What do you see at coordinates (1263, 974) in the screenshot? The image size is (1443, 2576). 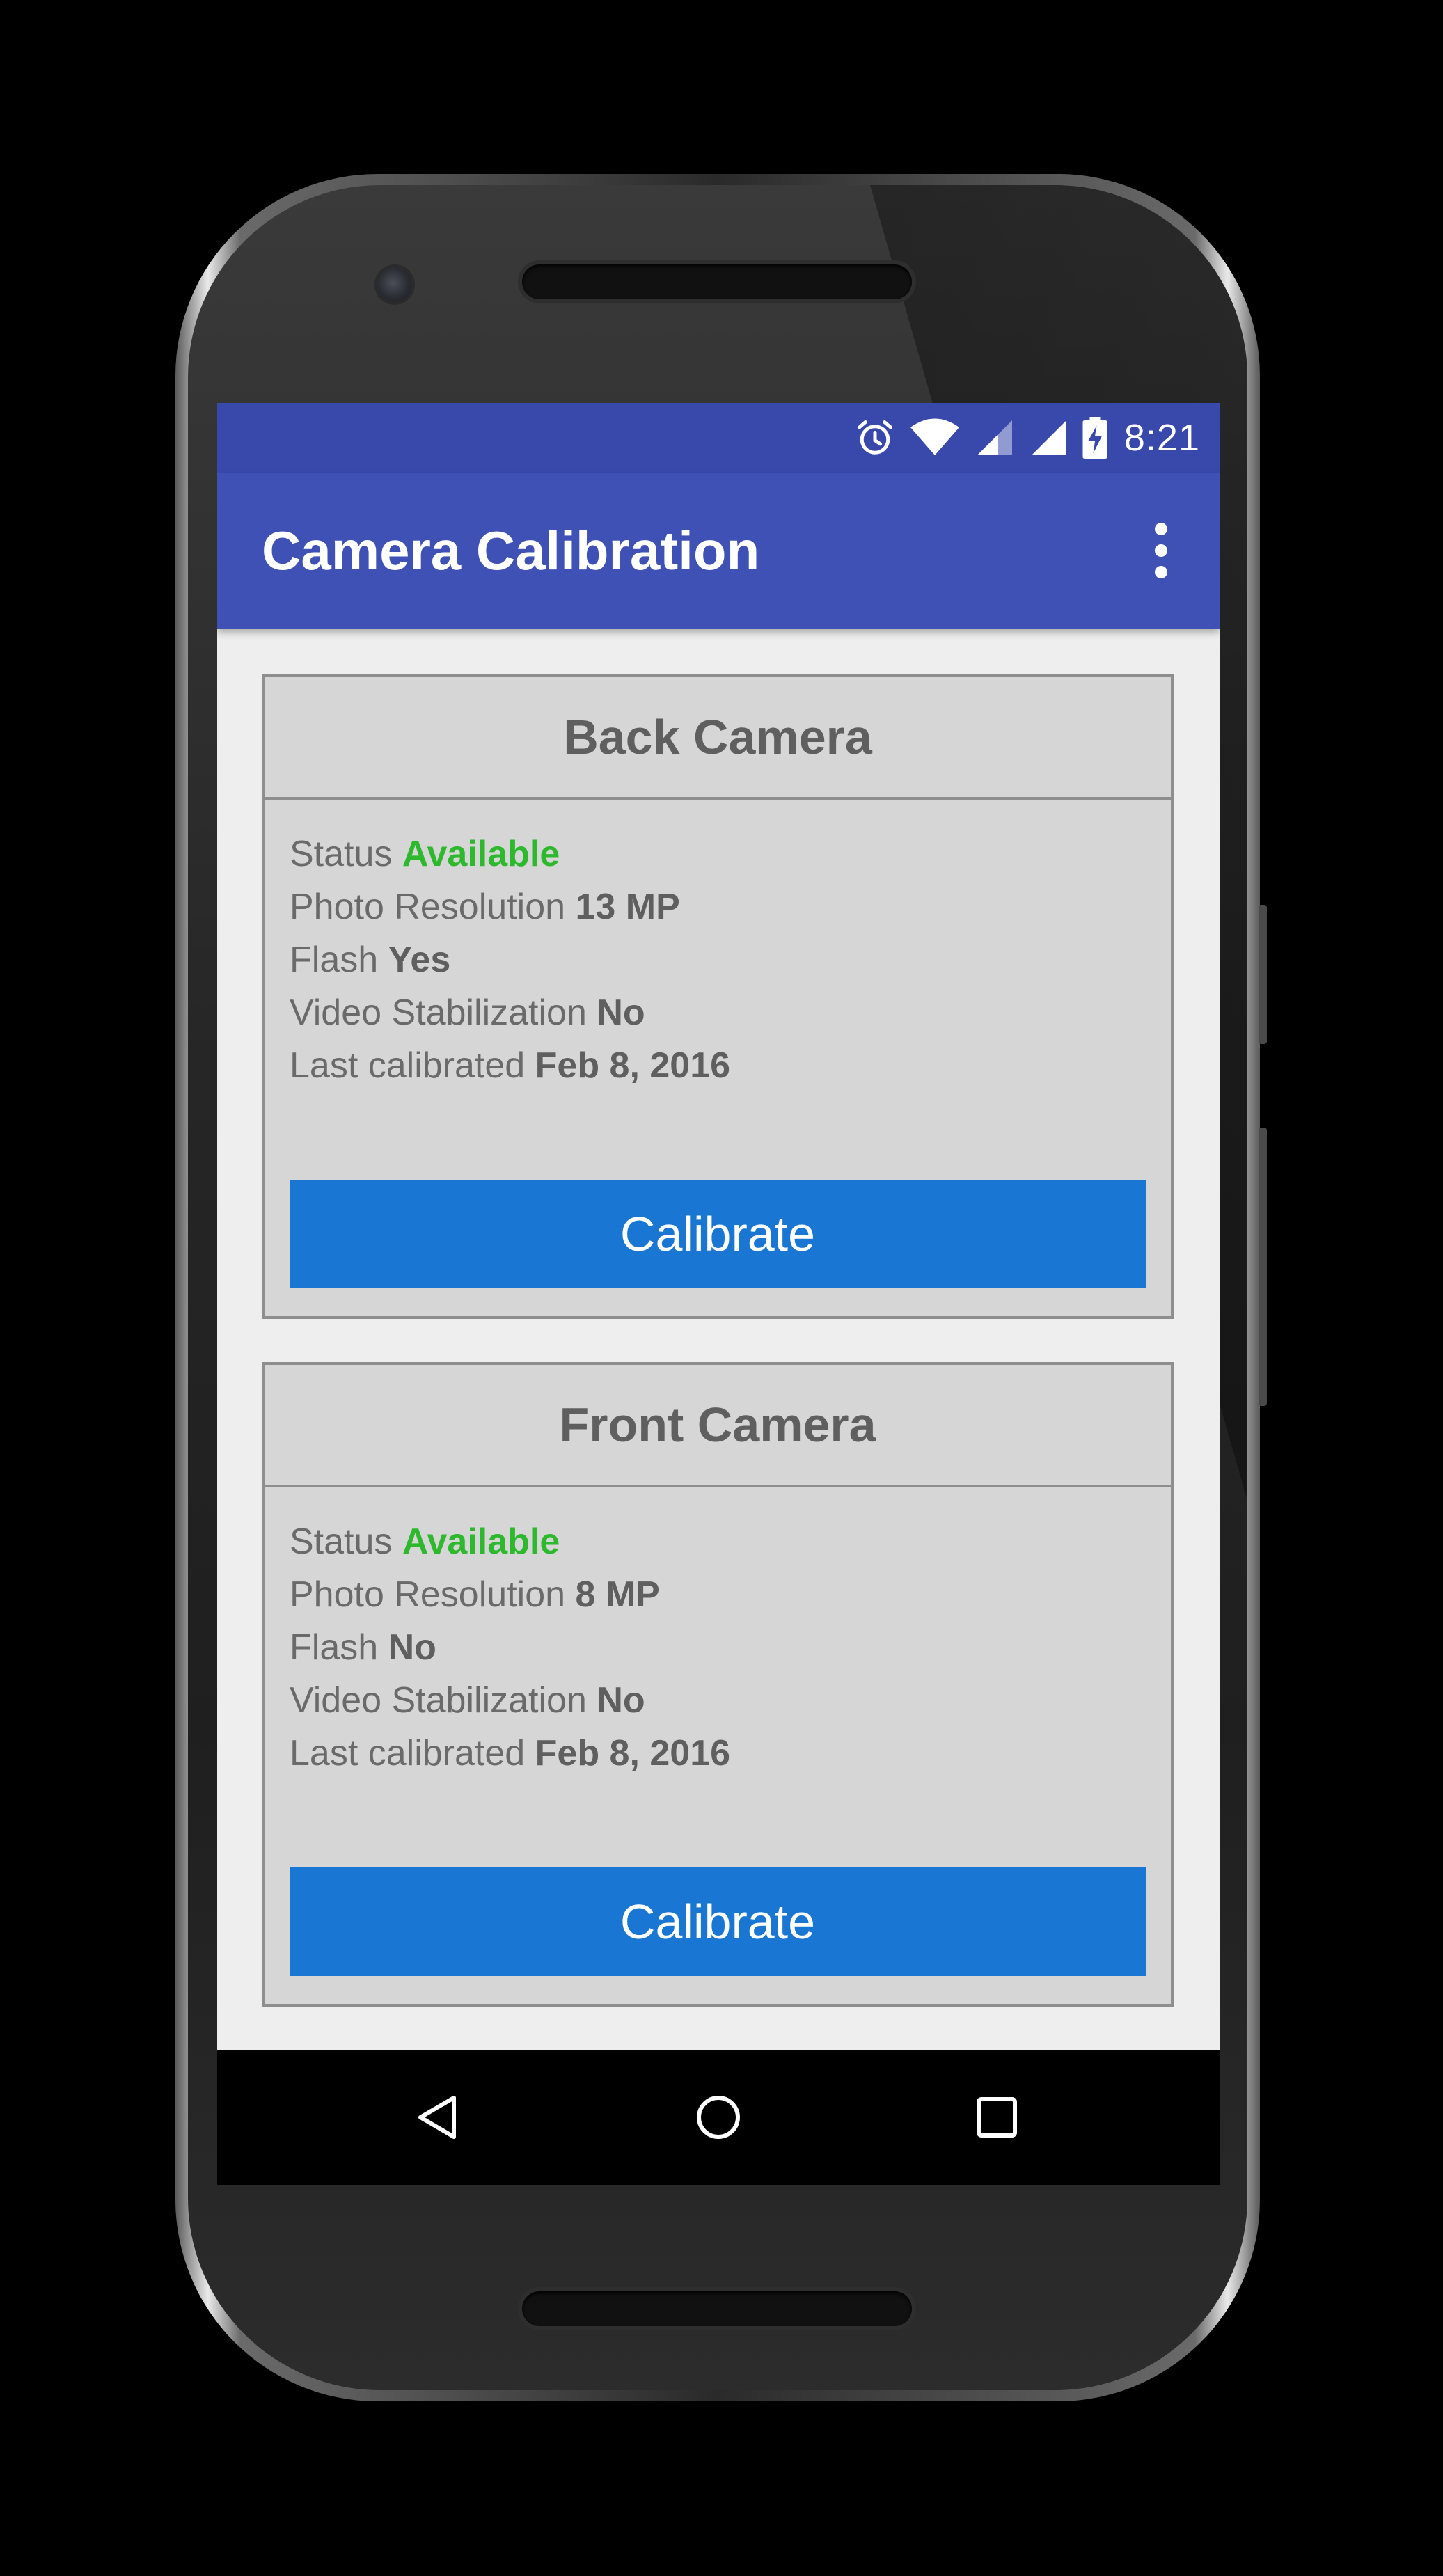 I see `power-button` at bounding box center [1263, 974].